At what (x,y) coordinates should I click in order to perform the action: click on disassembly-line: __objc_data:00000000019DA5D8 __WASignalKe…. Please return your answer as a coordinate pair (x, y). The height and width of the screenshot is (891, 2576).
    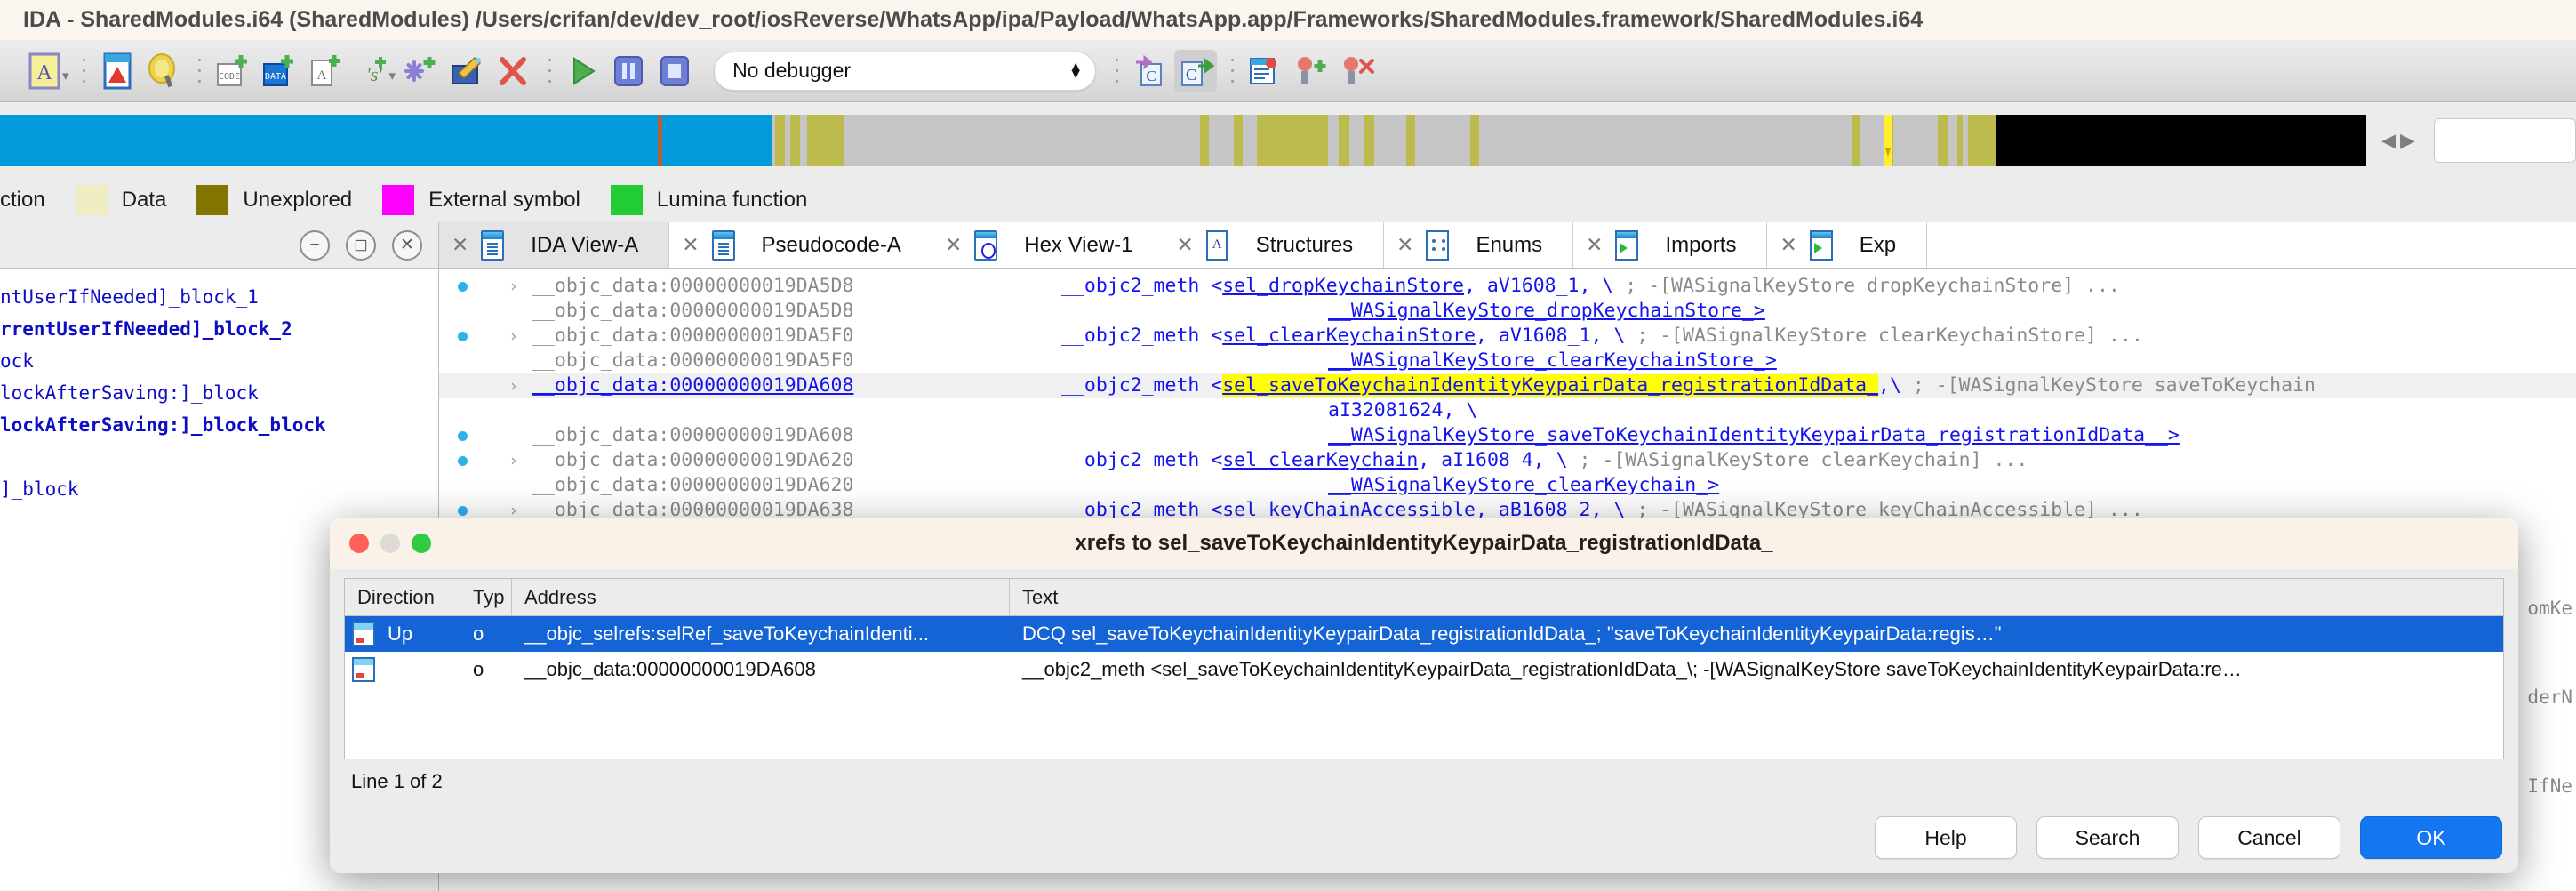
    Looking at the image, I should click on (1507, 311).